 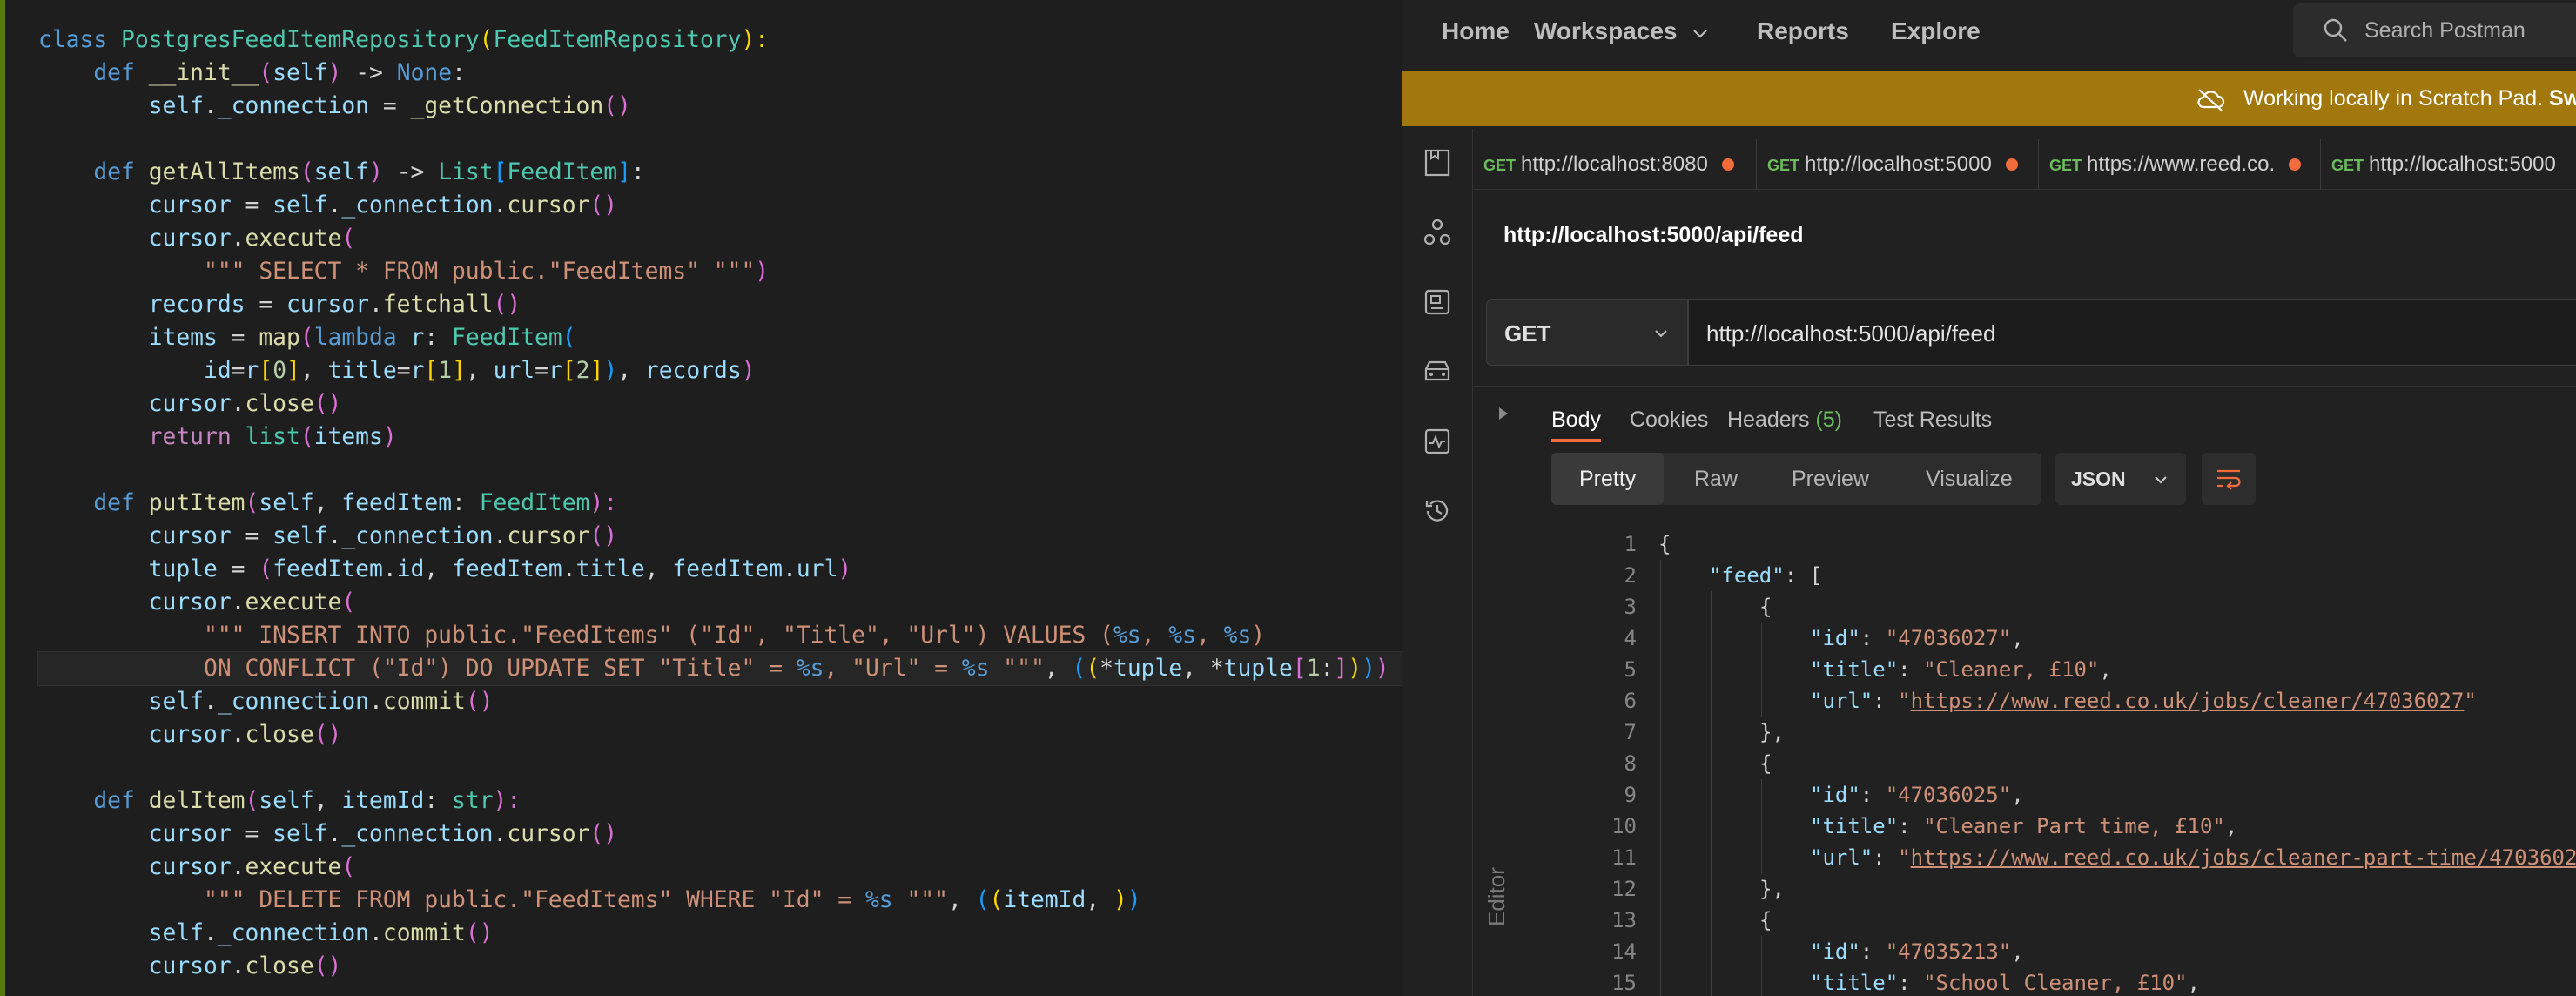 I want to click on mock-servers-icon, so click(x=1437, y=372).